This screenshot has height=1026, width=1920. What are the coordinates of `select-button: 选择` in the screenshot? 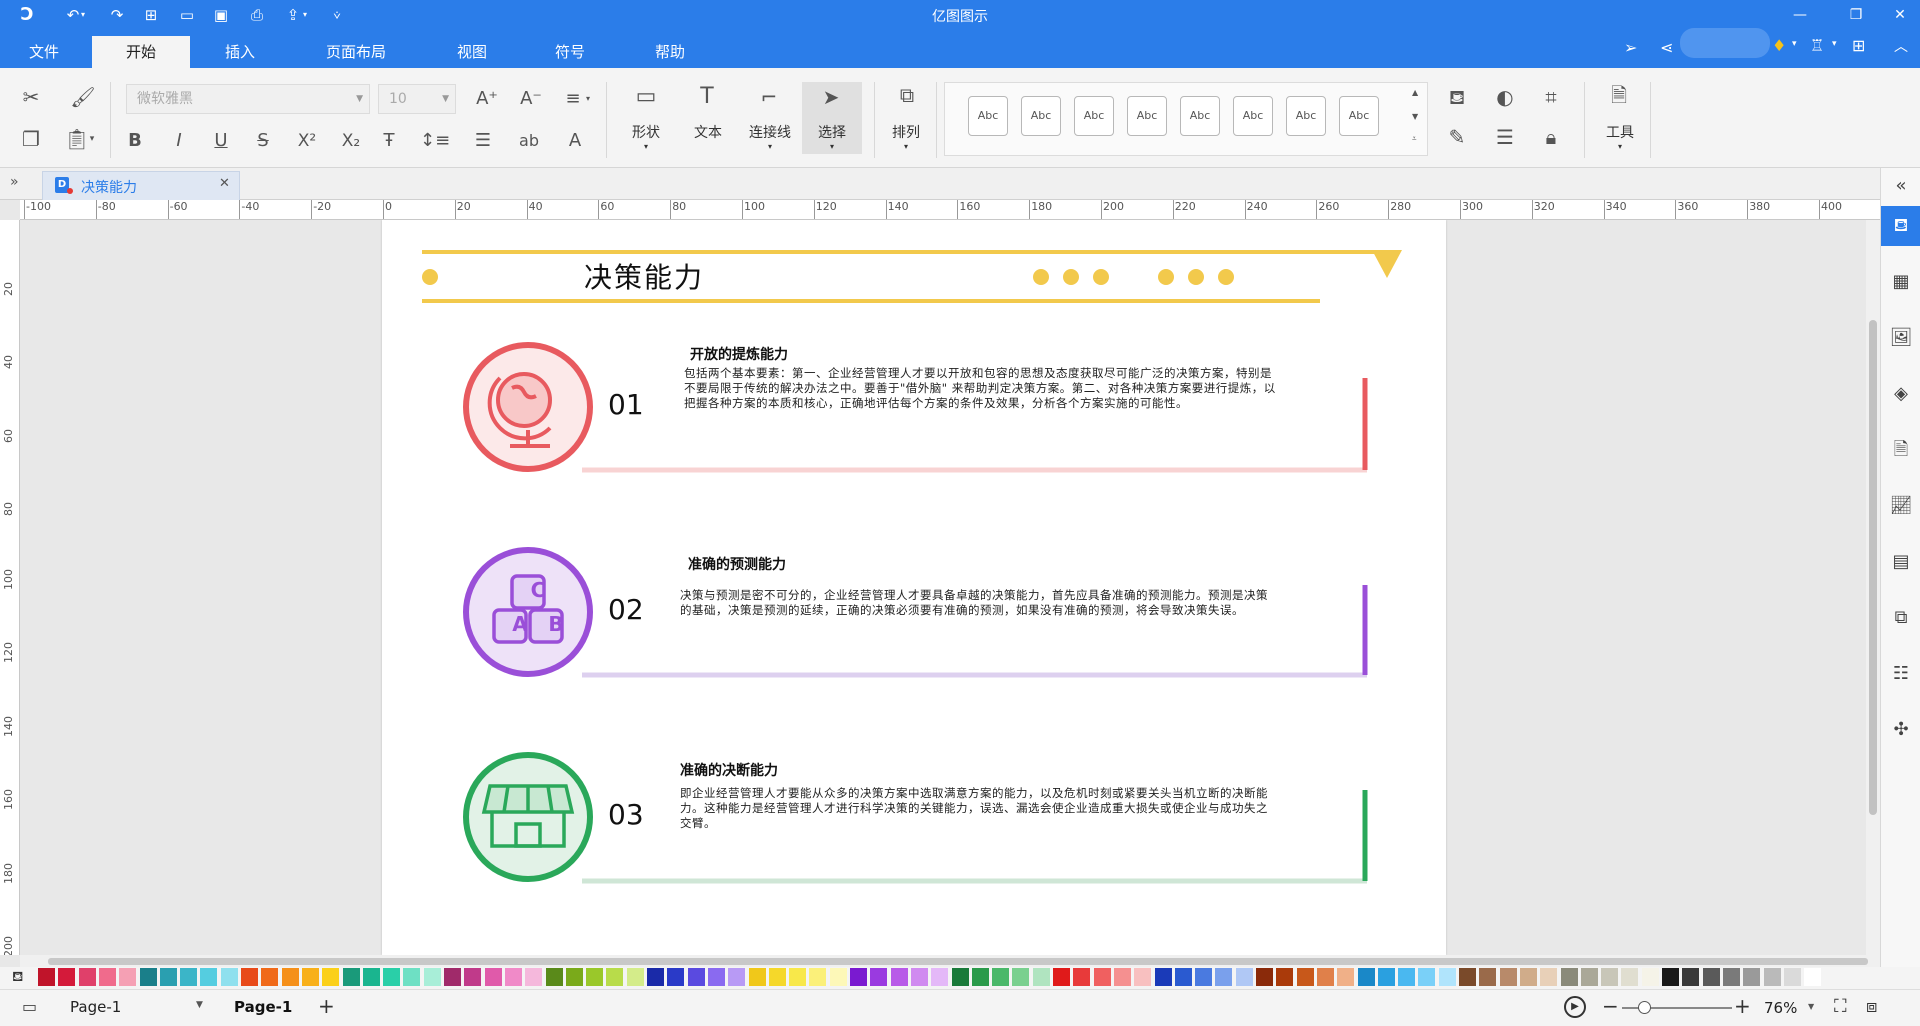 It's located at (832, 132).